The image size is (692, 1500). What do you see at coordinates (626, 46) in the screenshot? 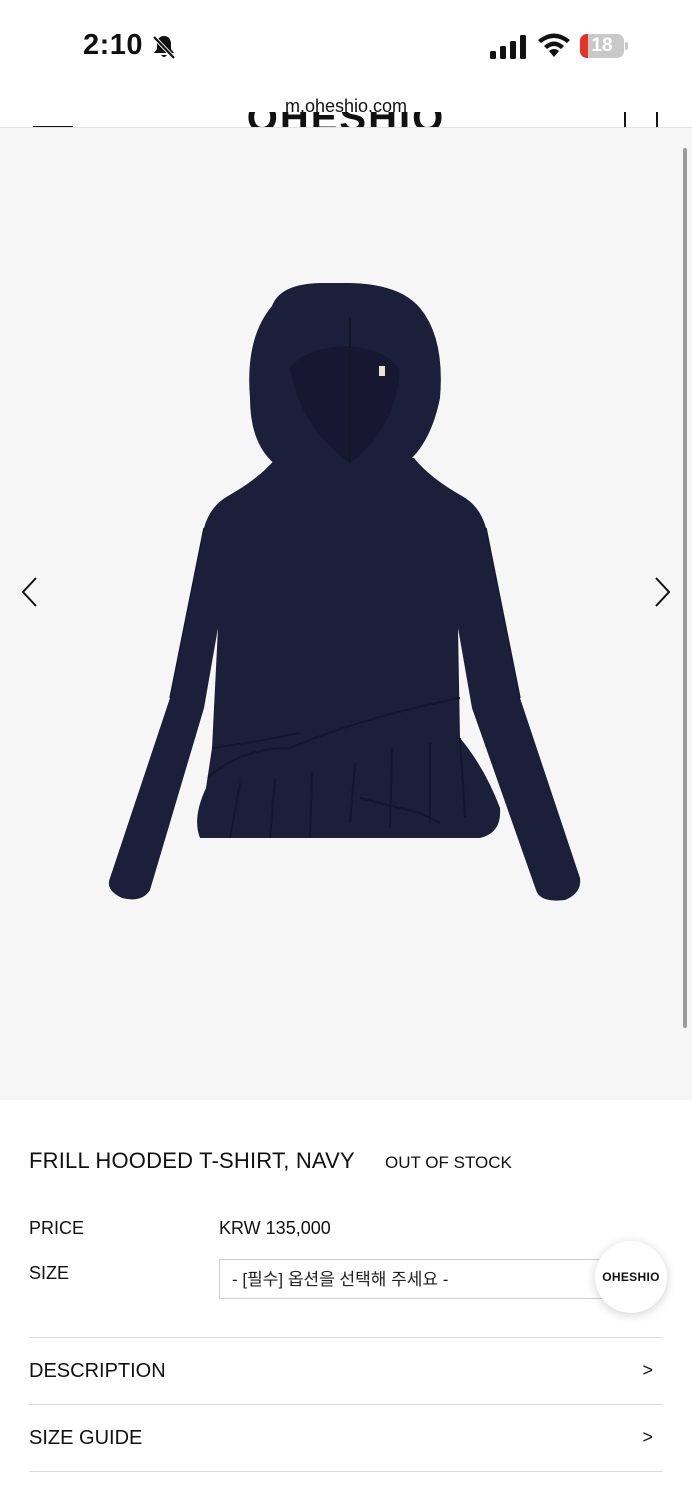
I see `battery-cap` at bounding box center [626, 46].